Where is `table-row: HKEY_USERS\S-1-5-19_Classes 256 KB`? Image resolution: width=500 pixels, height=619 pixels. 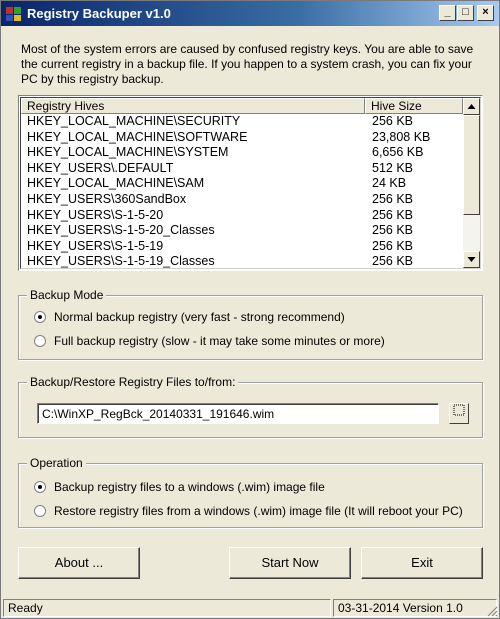
table-row: HKEY_USERS\S-1-5-19_Classes 256 KB is located at coordinates (242, 261).